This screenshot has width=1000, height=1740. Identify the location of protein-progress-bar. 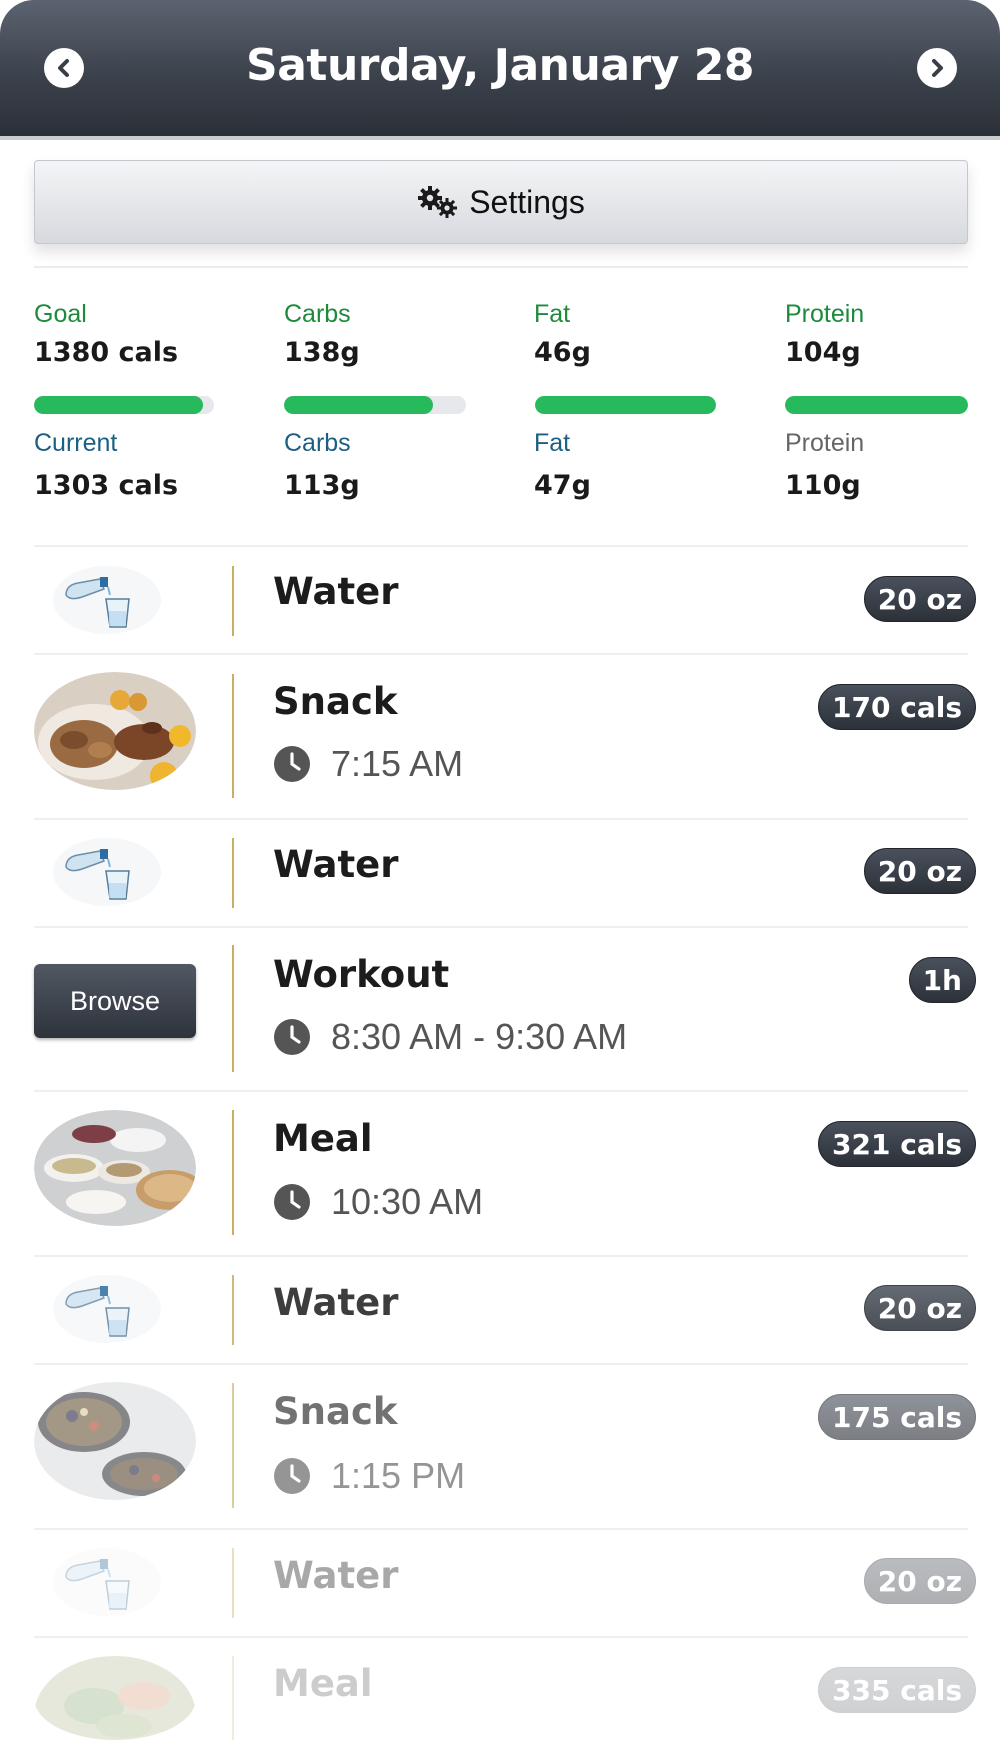
(876, 405).